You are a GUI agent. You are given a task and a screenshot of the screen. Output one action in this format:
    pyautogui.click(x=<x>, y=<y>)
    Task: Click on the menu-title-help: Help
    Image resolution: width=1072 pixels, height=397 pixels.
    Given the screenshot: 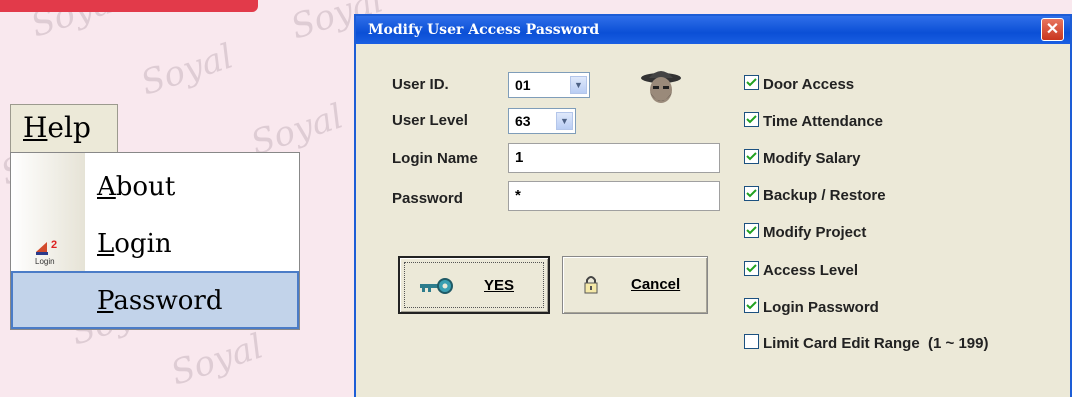 What is the action you would take?
    pyautogui.click(x=64, y=129)
    